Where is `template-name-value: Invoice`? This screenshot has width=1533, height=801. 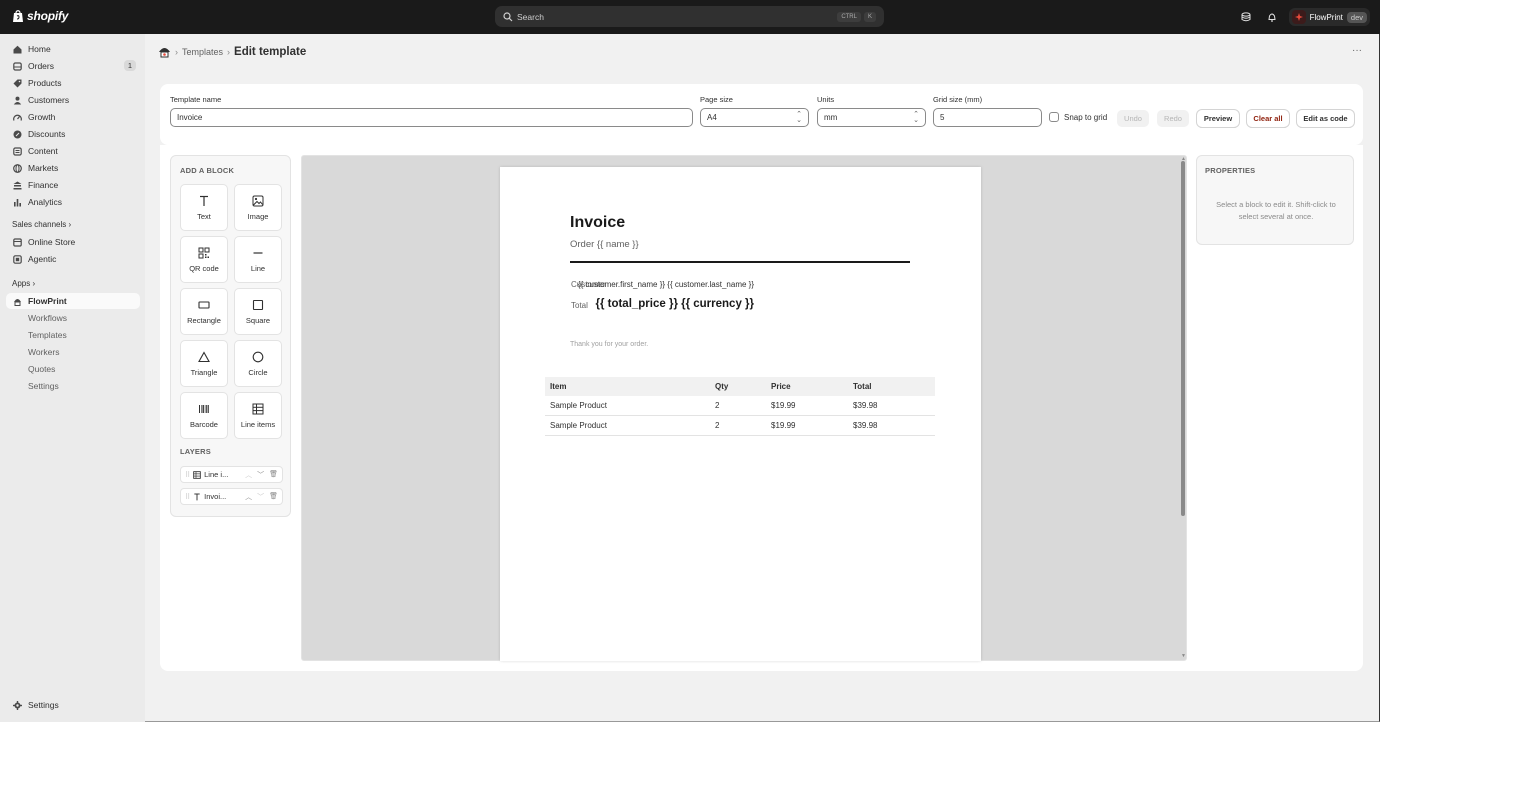 template-name-value: Invoice is located at coordinates (190, 117).